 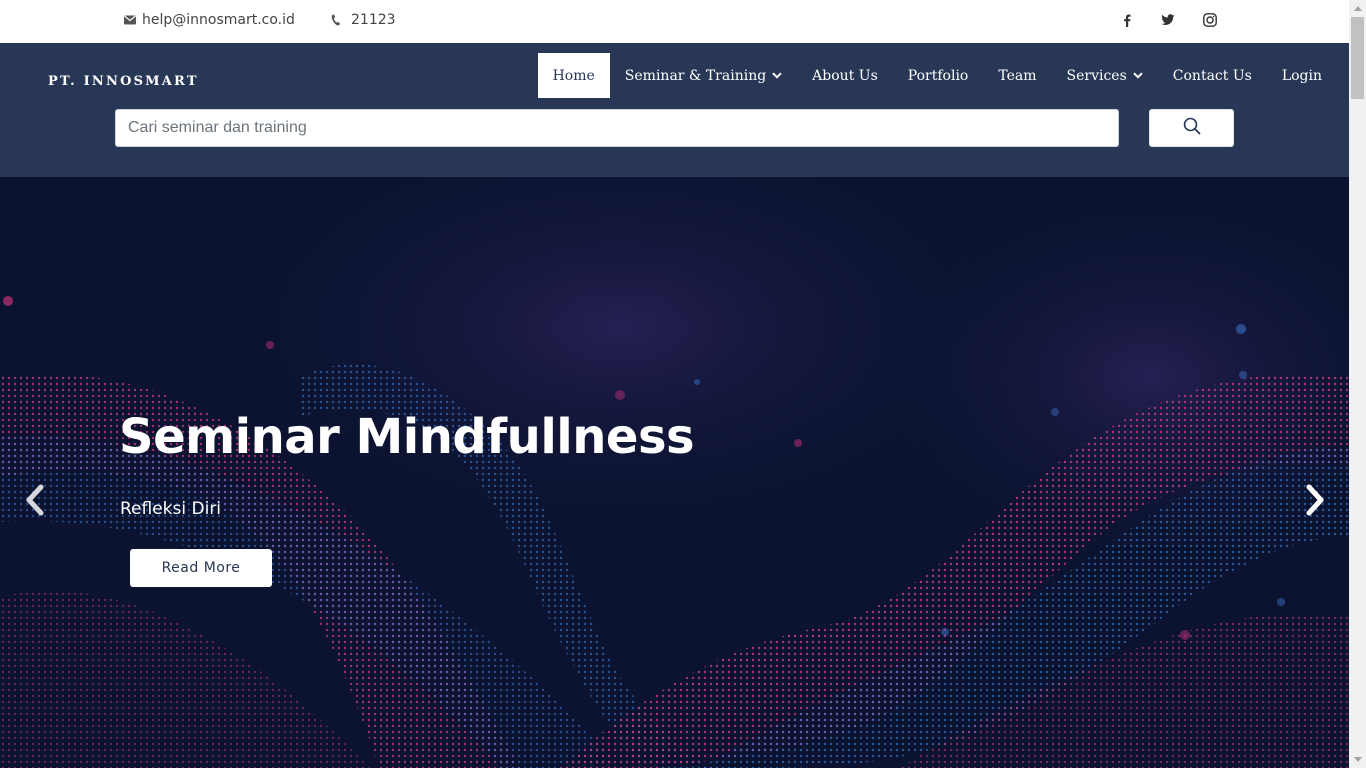 I want to click on phone-icon, so click(x=336, y=20).